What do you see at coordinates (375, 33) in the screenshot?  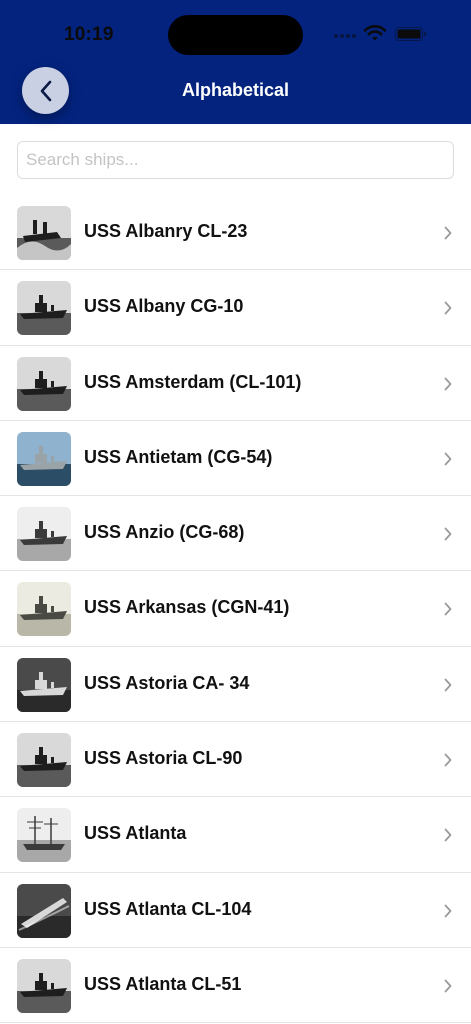 I see `wifi-icon` at bounding box center [375, 33].